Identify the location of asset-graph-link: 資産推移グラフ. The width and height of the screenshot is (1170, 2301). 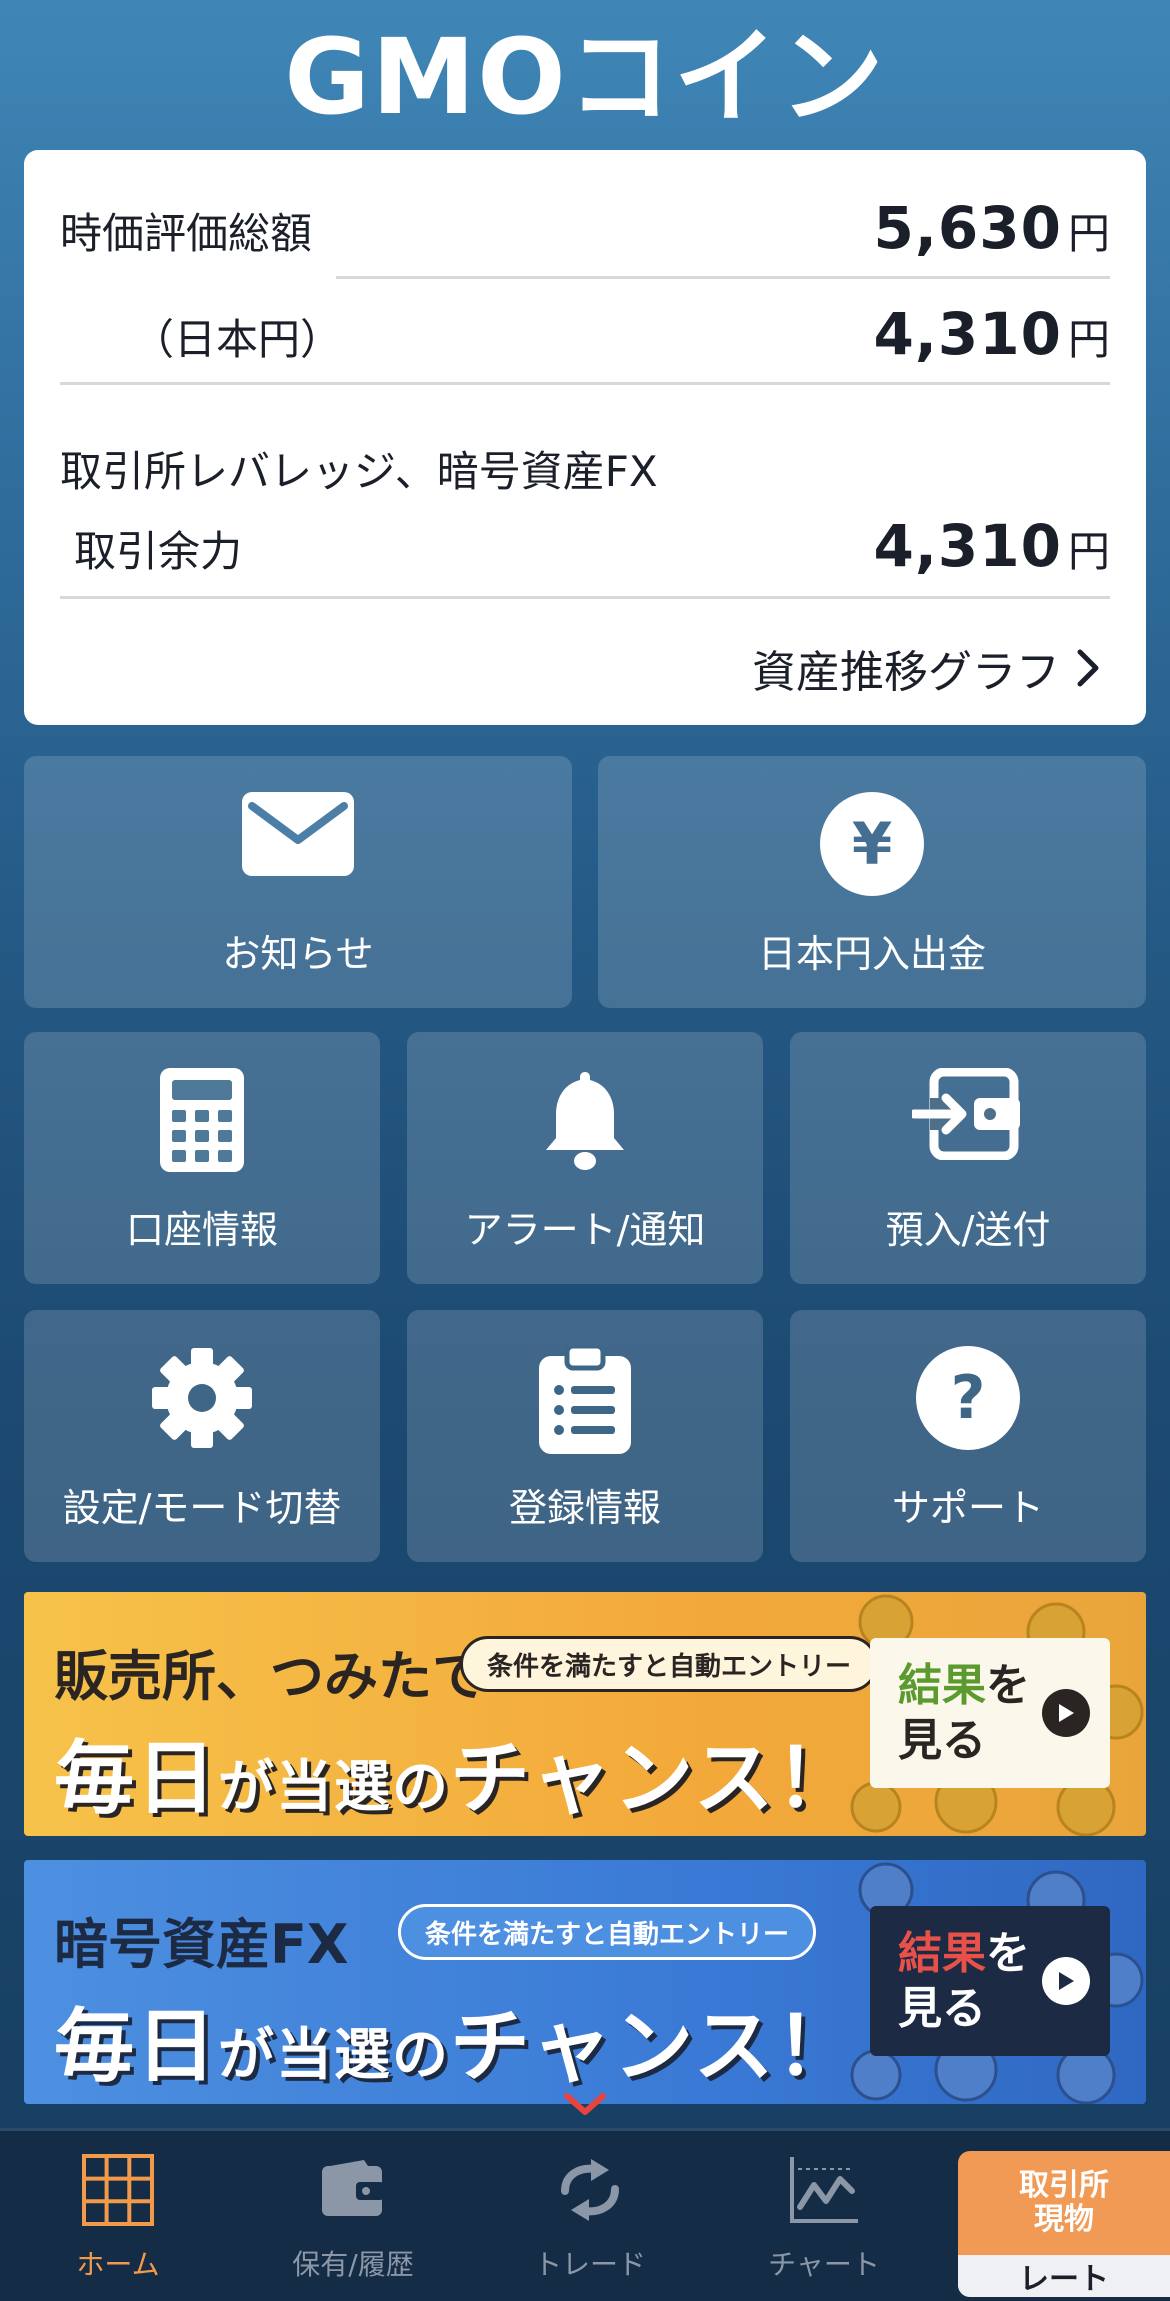
(927, 668).